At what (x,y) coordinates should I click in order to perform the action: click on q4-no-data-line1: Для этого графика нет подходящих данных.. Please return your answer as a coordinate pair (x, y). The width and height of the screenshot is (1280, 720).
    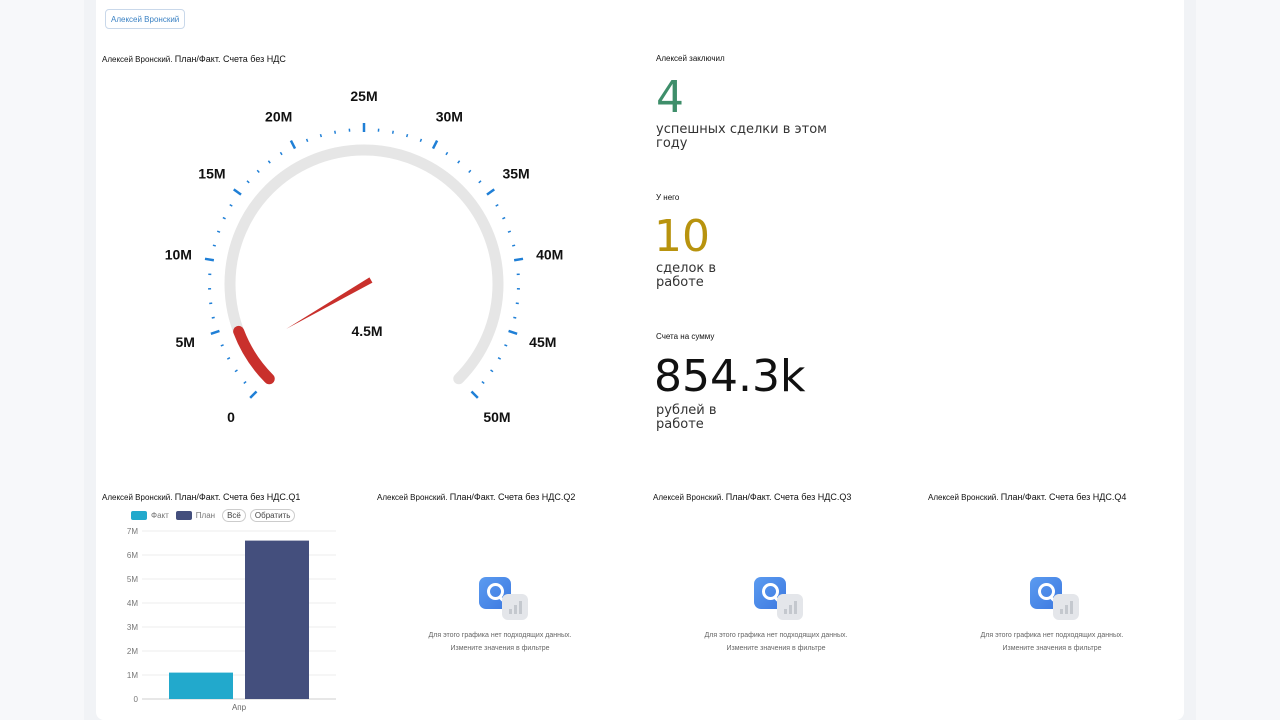
    Looking at the image, I should click on (1052, 635).